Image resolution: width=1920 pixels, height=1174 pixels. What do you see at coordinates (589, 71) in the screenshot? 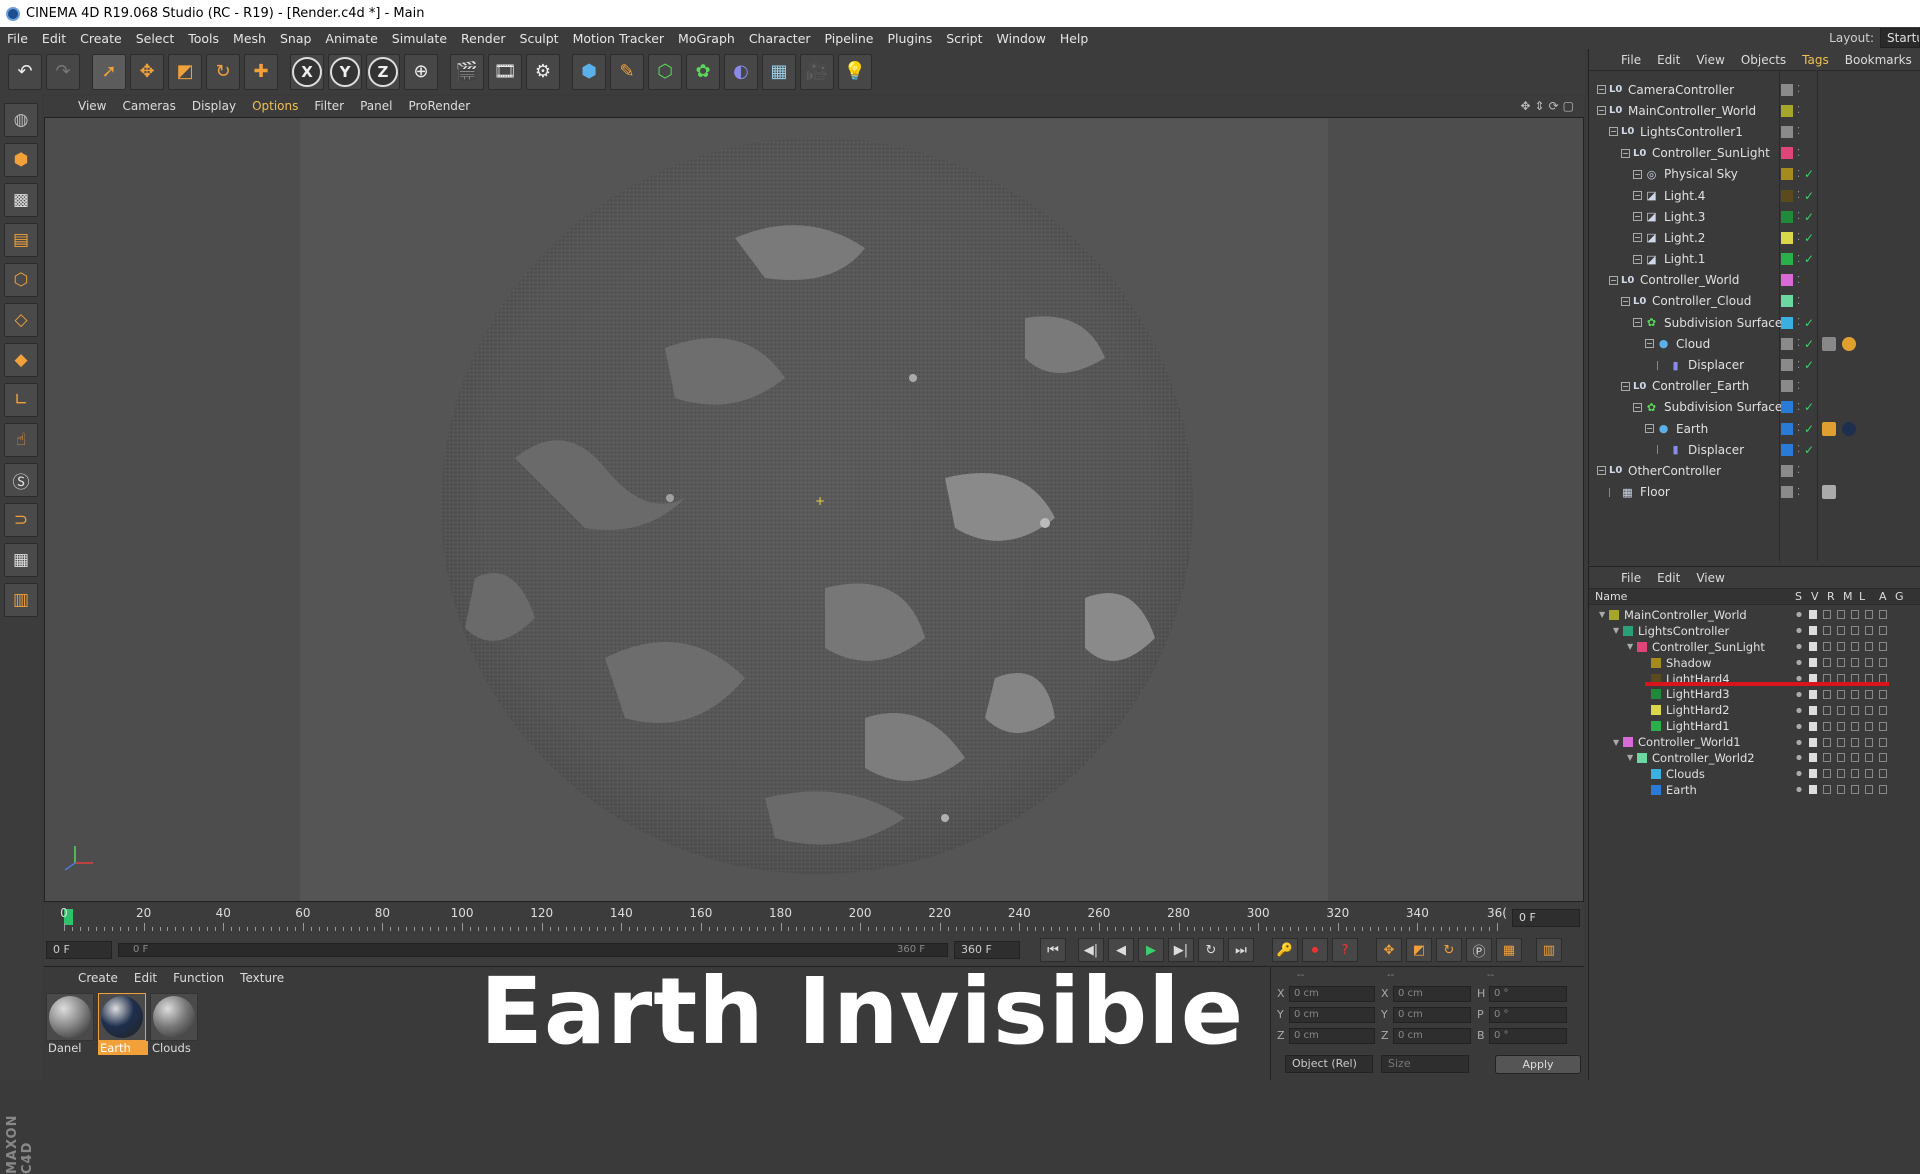
I see `cube-primitive-button: ⬢` at bounding box center [589, 71].